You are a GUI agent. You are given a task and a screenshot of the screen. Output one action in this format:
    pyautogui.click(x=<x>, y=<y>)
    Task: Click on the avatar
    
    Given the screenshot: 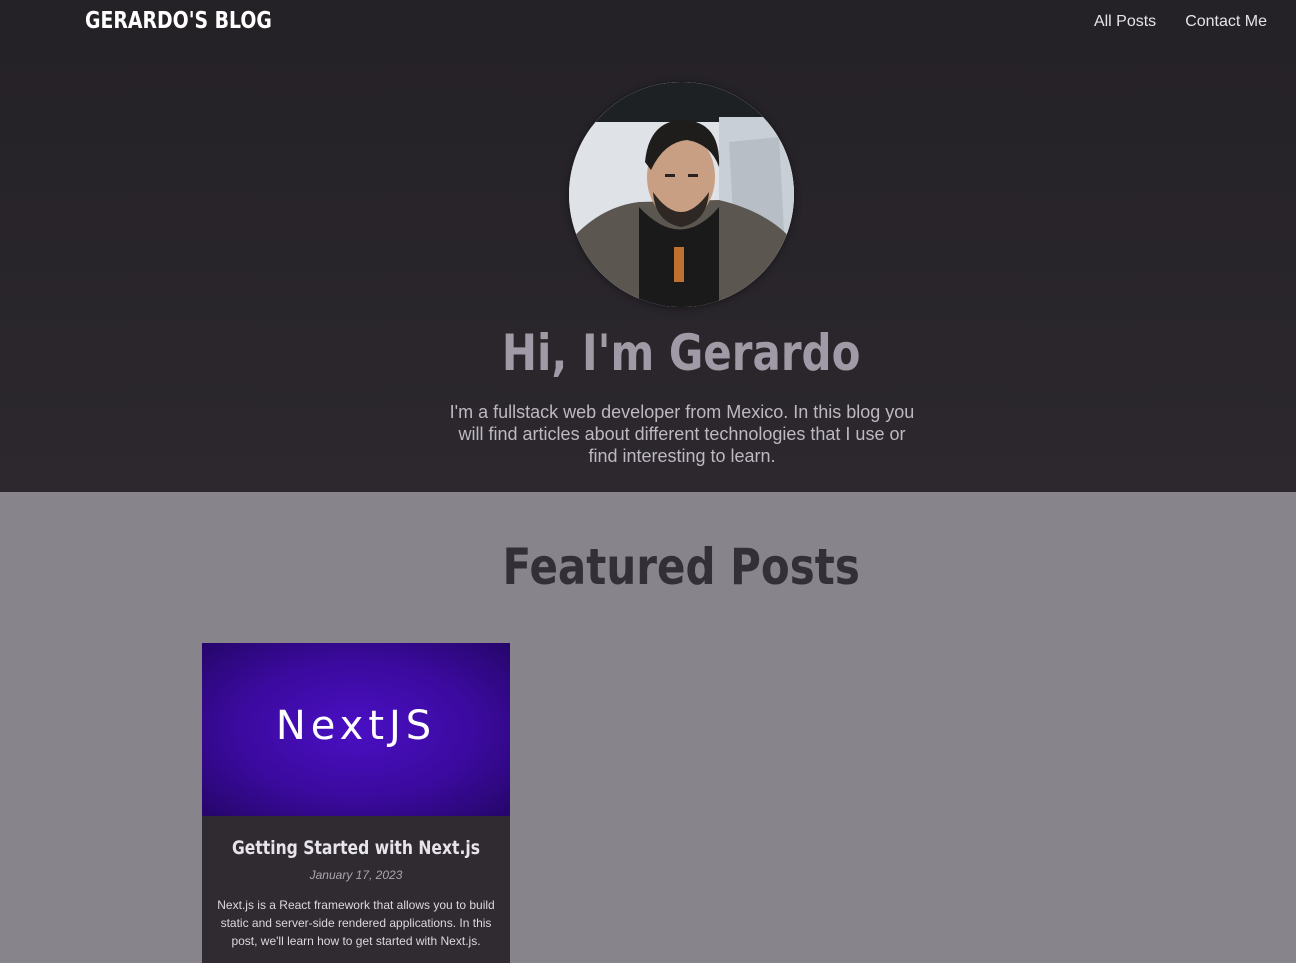 What is the action you would take?
    pyautogui.click(x=681, y=194)
    